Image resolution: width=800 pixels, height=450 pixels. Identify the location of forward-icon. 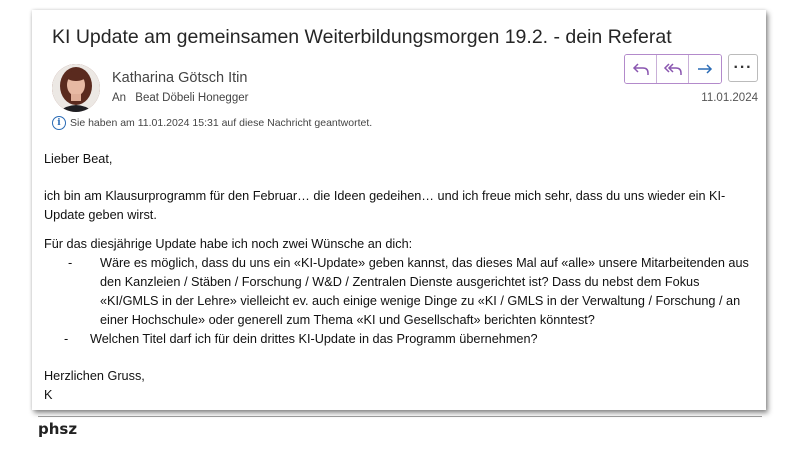
(705, 69).